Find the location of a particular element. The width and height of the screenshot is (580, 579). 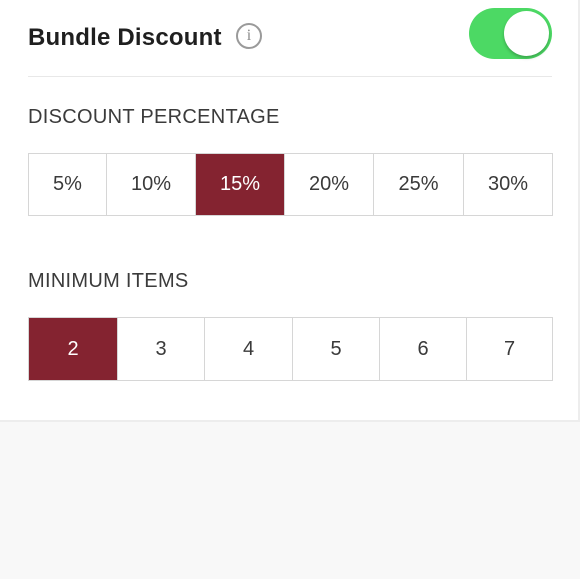

minimum-option-6: 6 is located at coordinates (422, 349).